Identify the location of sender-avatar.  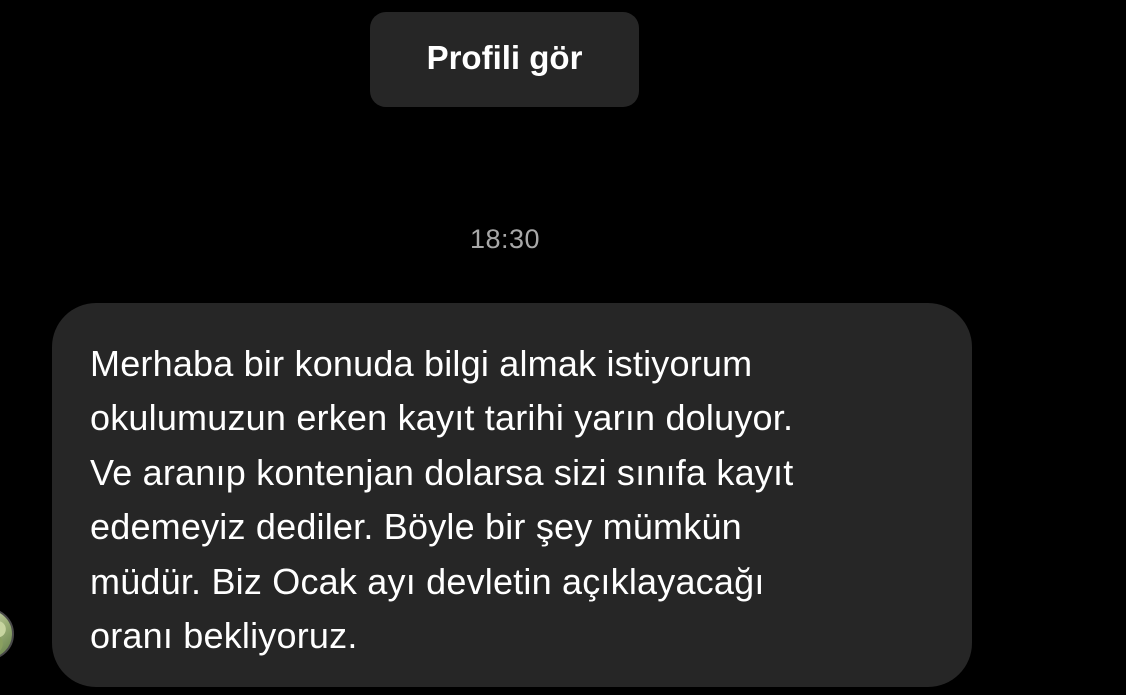
(7, 634).